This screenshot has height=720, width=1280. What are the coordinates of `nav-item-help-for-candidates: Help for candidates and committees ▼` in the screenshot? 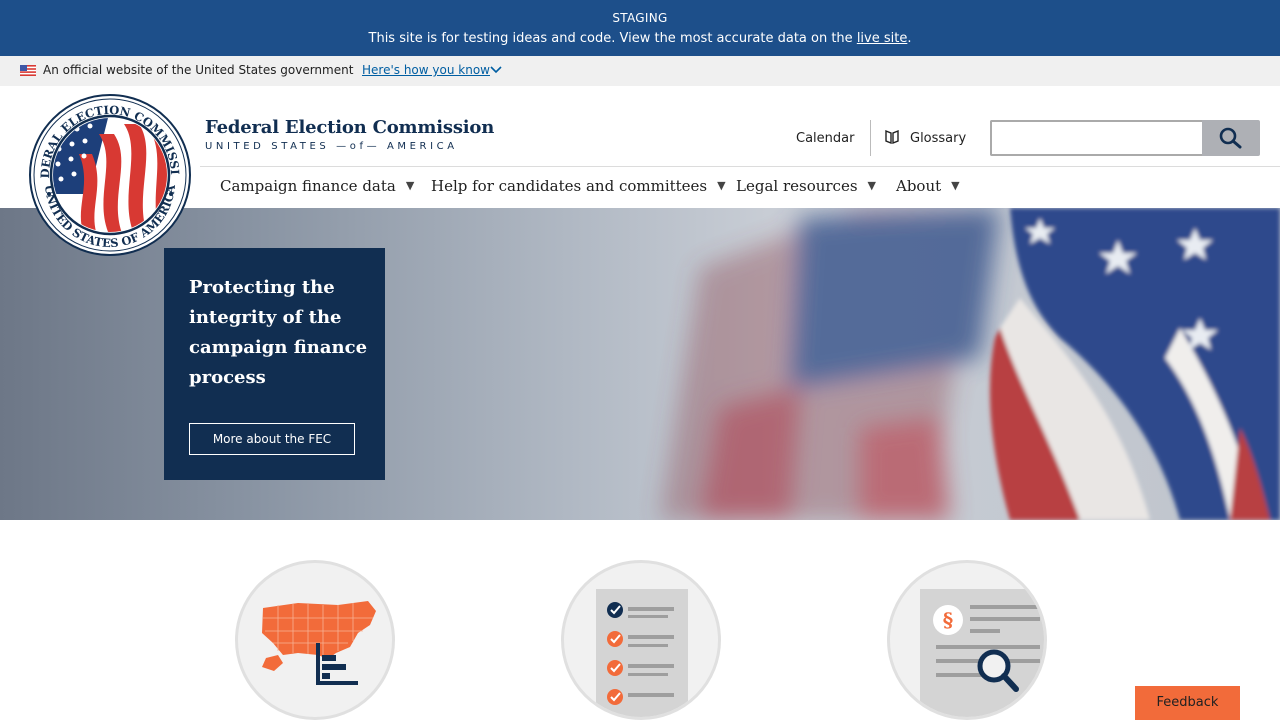 It's located at (578, 186).